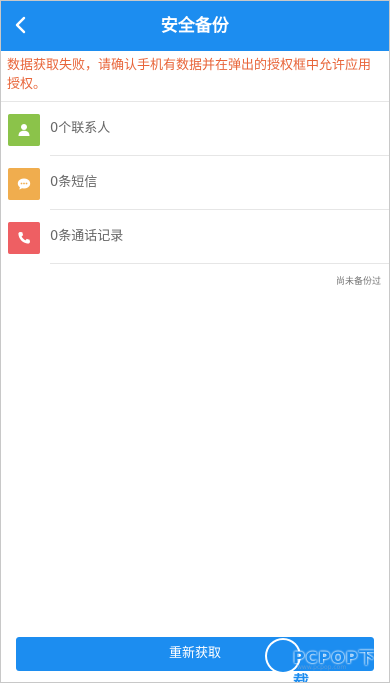  What do you see at coordinates (189, 75) in the screenshot?
I see `error-message: 数据获取失败，请确认手机有数据并在弹出的授权框中允许应用授权。` at bounding box center [189, 75].